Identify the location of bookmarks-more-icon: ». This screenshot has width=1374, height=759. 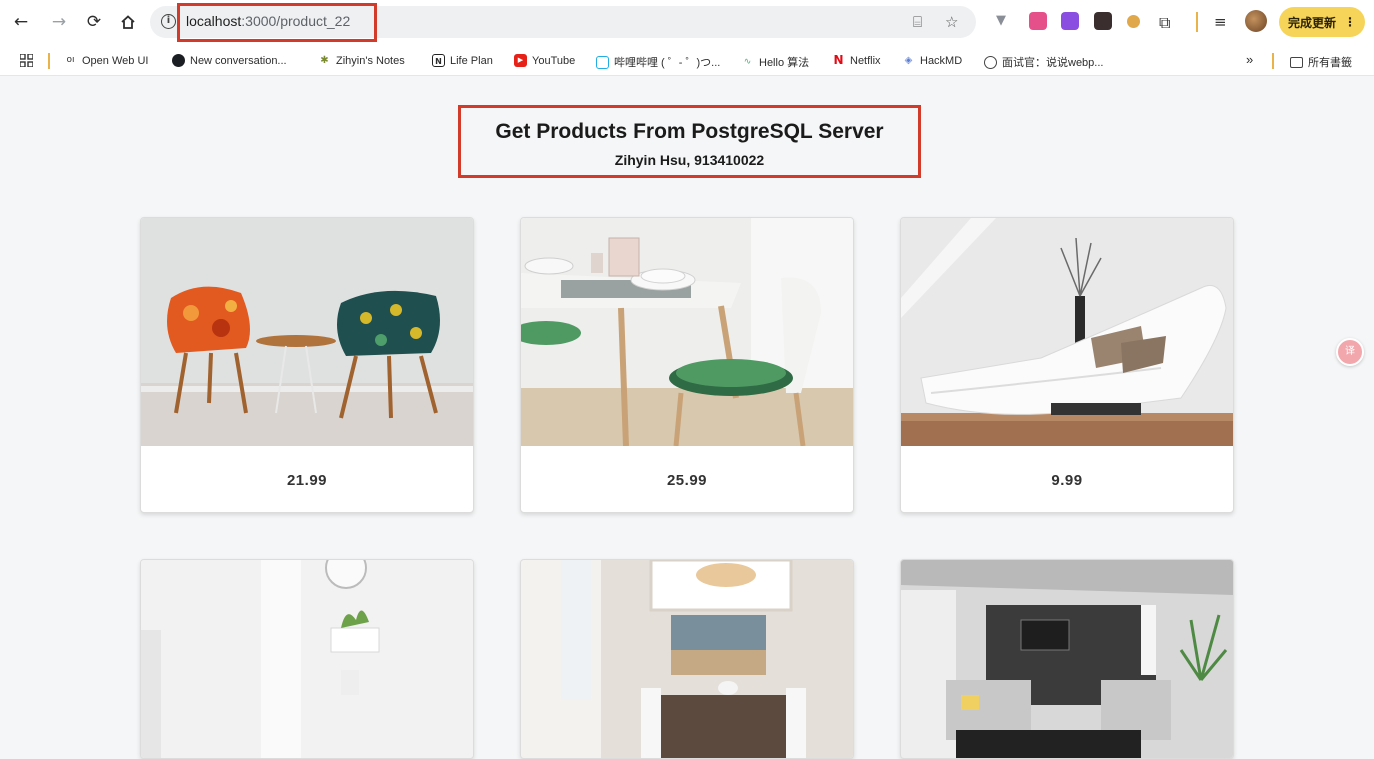
(1249, 59).